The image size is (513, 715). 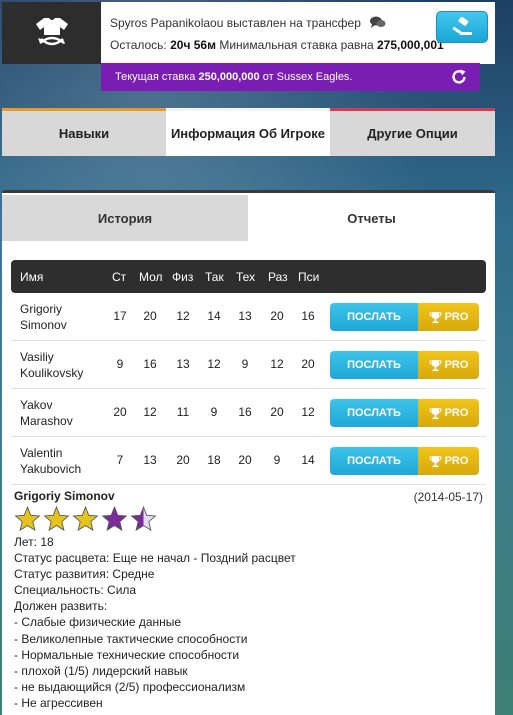 I want to click on scout-name: Valentin Yakubovich, so click(x=60, y=461).